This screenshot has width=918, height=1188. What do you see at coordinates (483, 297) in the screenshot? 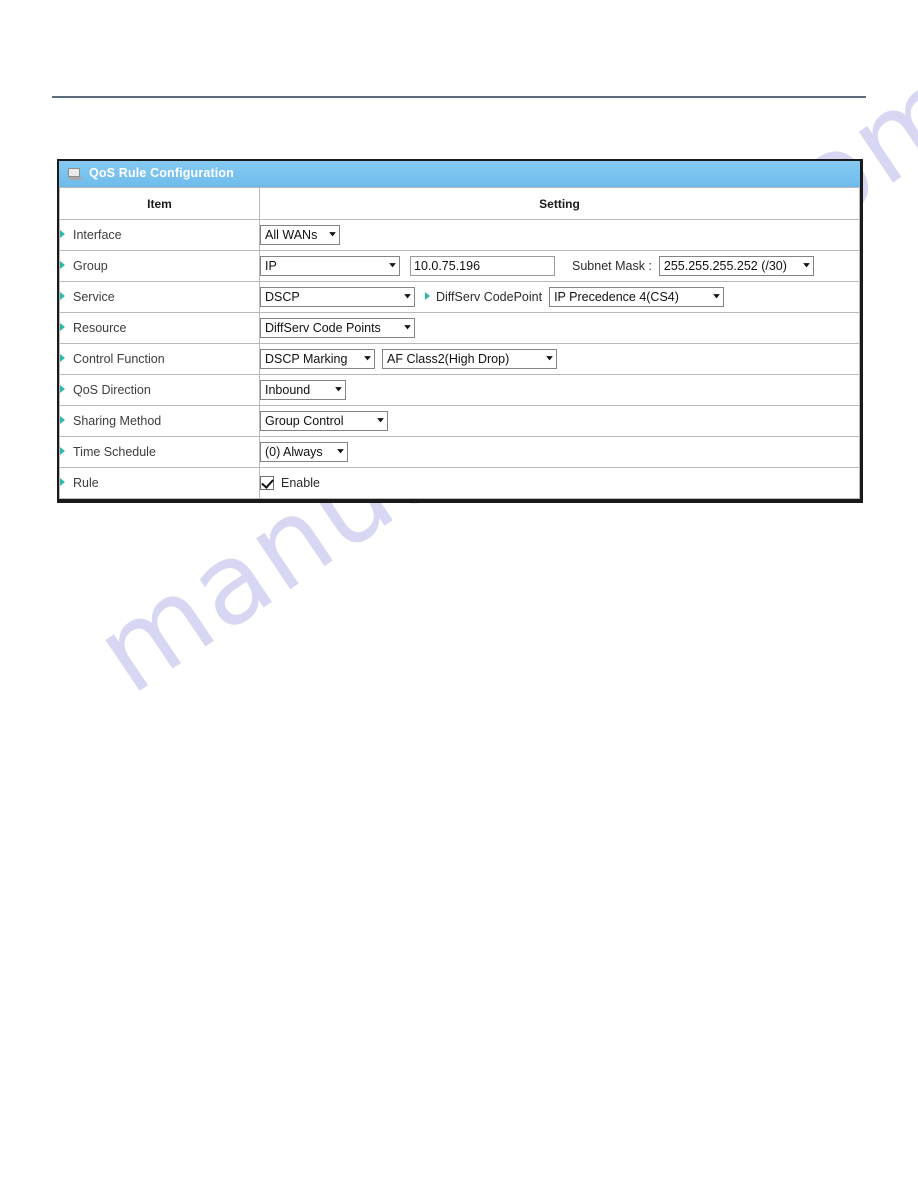
I see `diffserv-codepoint-label: DiffServ CodePoint` at bounding box center [483, 297].